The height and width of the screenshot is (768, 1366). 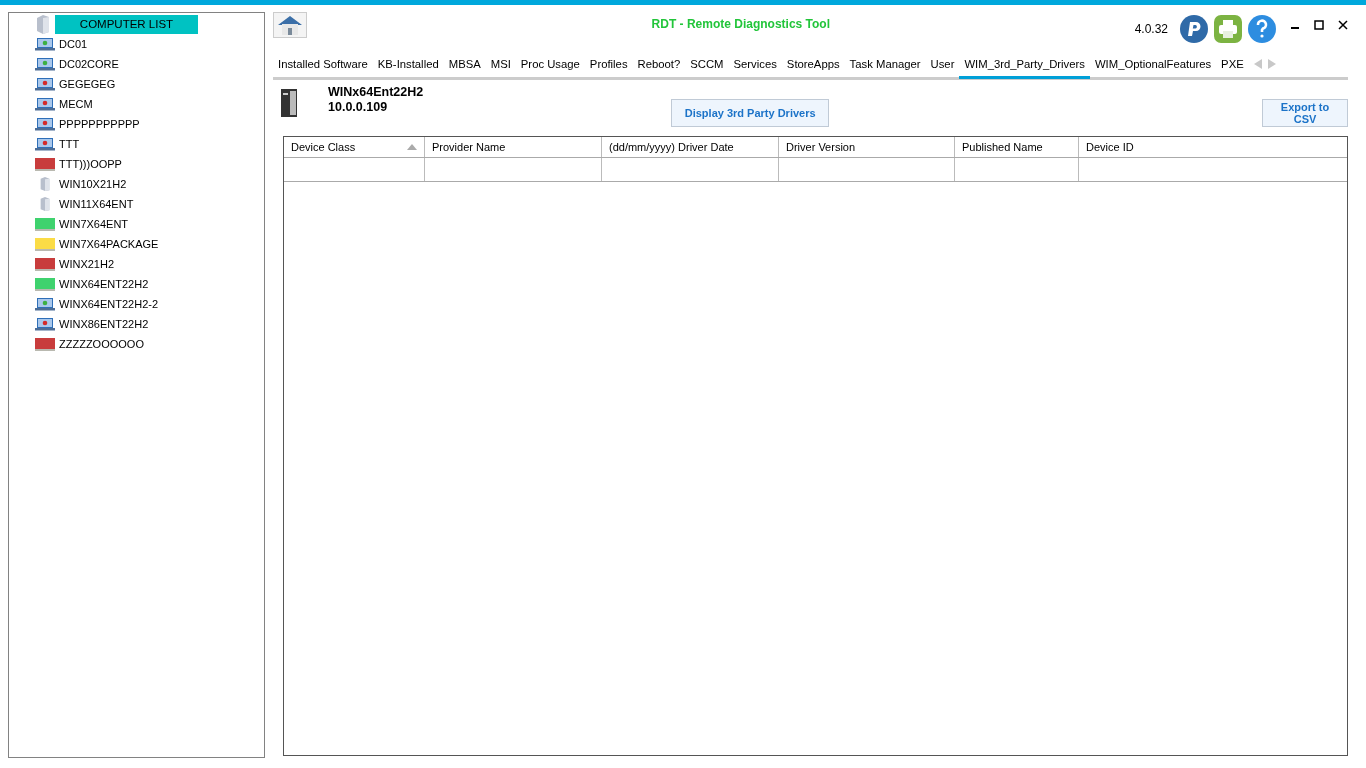 I want to click on tab: WIM_OptionalFeatures, so click(x=1153, y=65).